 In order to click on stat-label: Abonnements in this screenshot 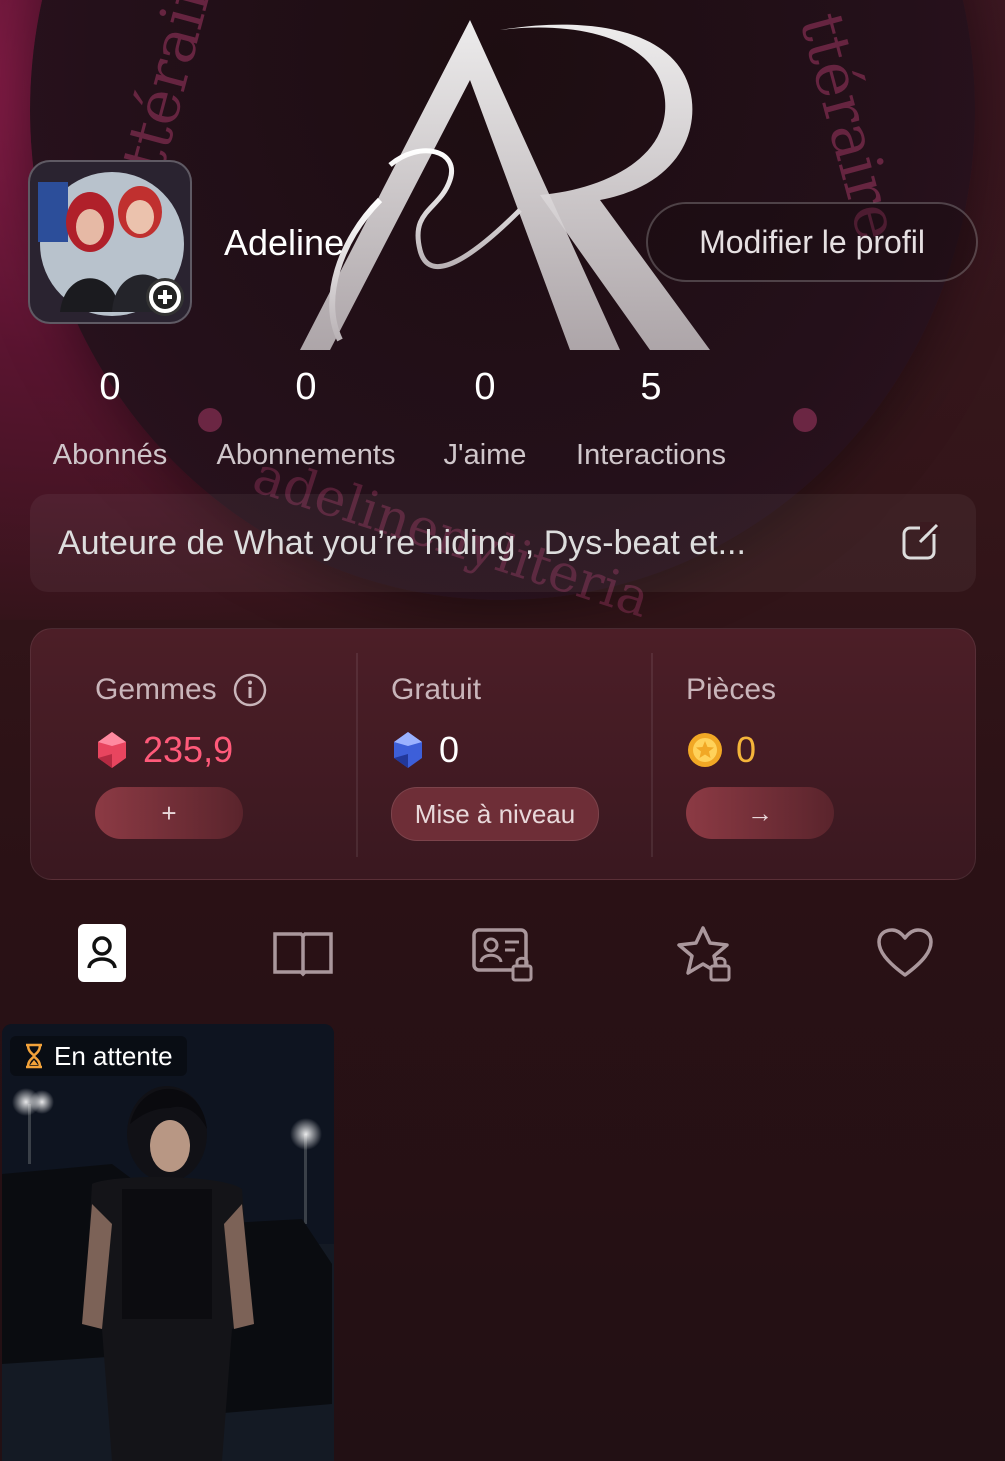, I will do `click(306, 455)`.